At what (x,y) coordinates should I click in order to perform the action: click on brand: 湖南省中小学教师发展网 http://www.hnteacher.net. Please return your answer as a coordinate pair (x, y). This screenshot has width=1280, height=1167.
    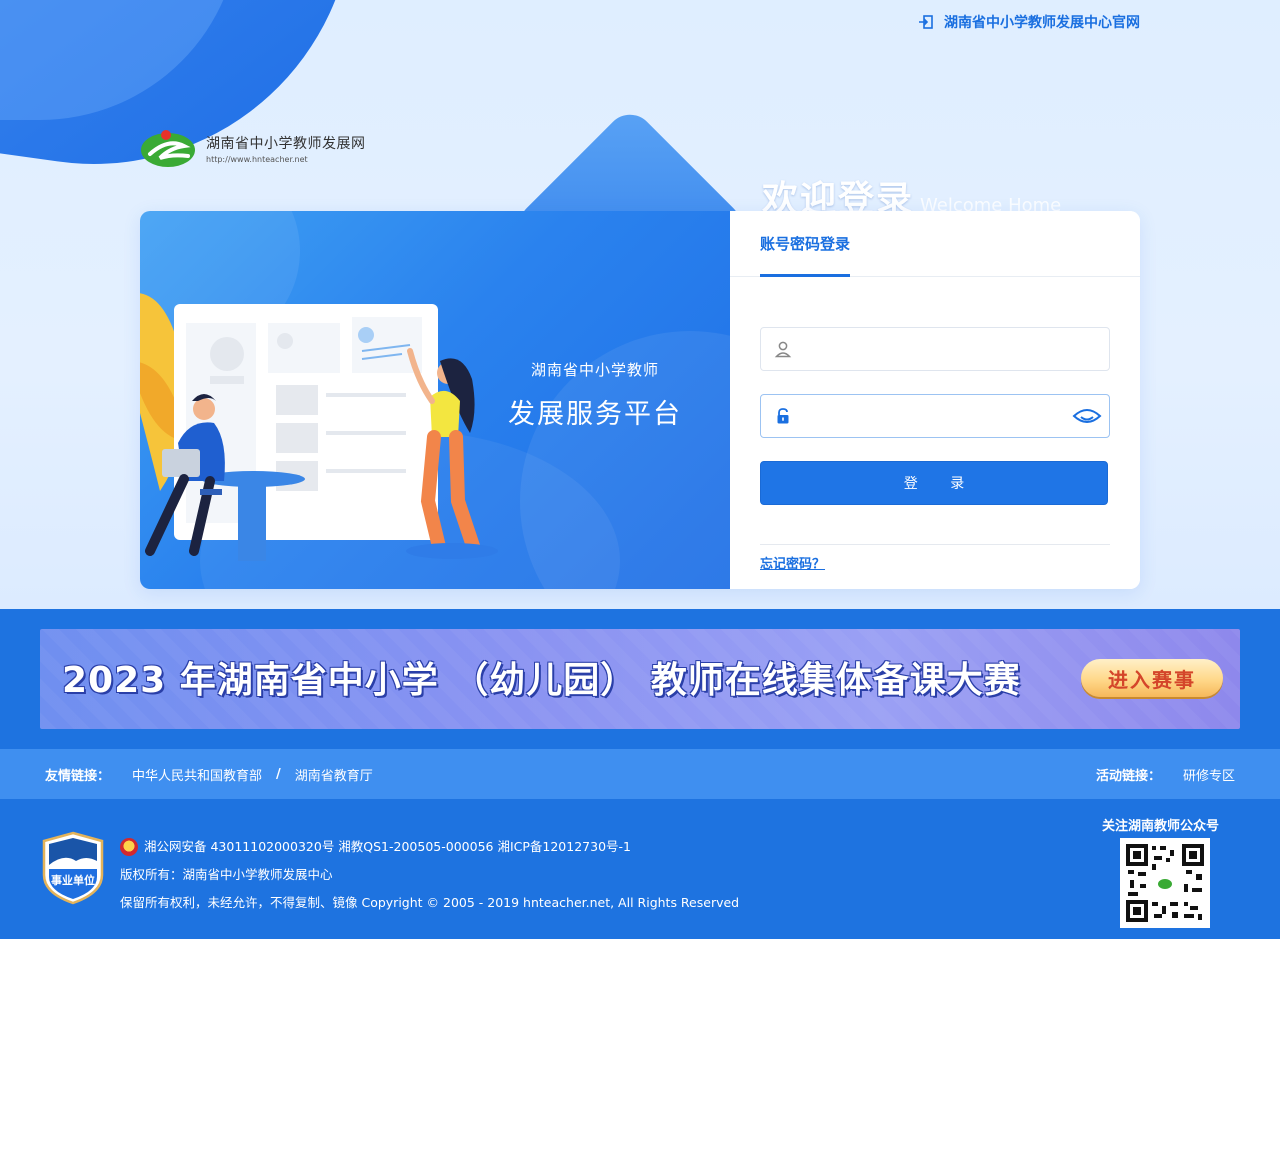
    Looking at the image, I should click on (253, 148).